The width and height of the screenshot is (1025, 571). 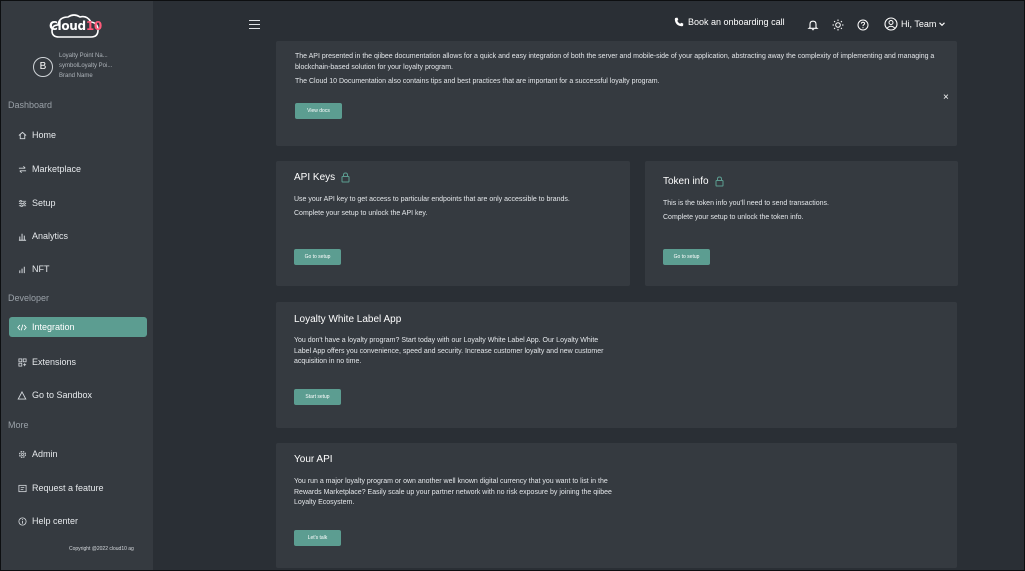 I want to click on user-menu: Hi, Team, so click(x=915, y=24).